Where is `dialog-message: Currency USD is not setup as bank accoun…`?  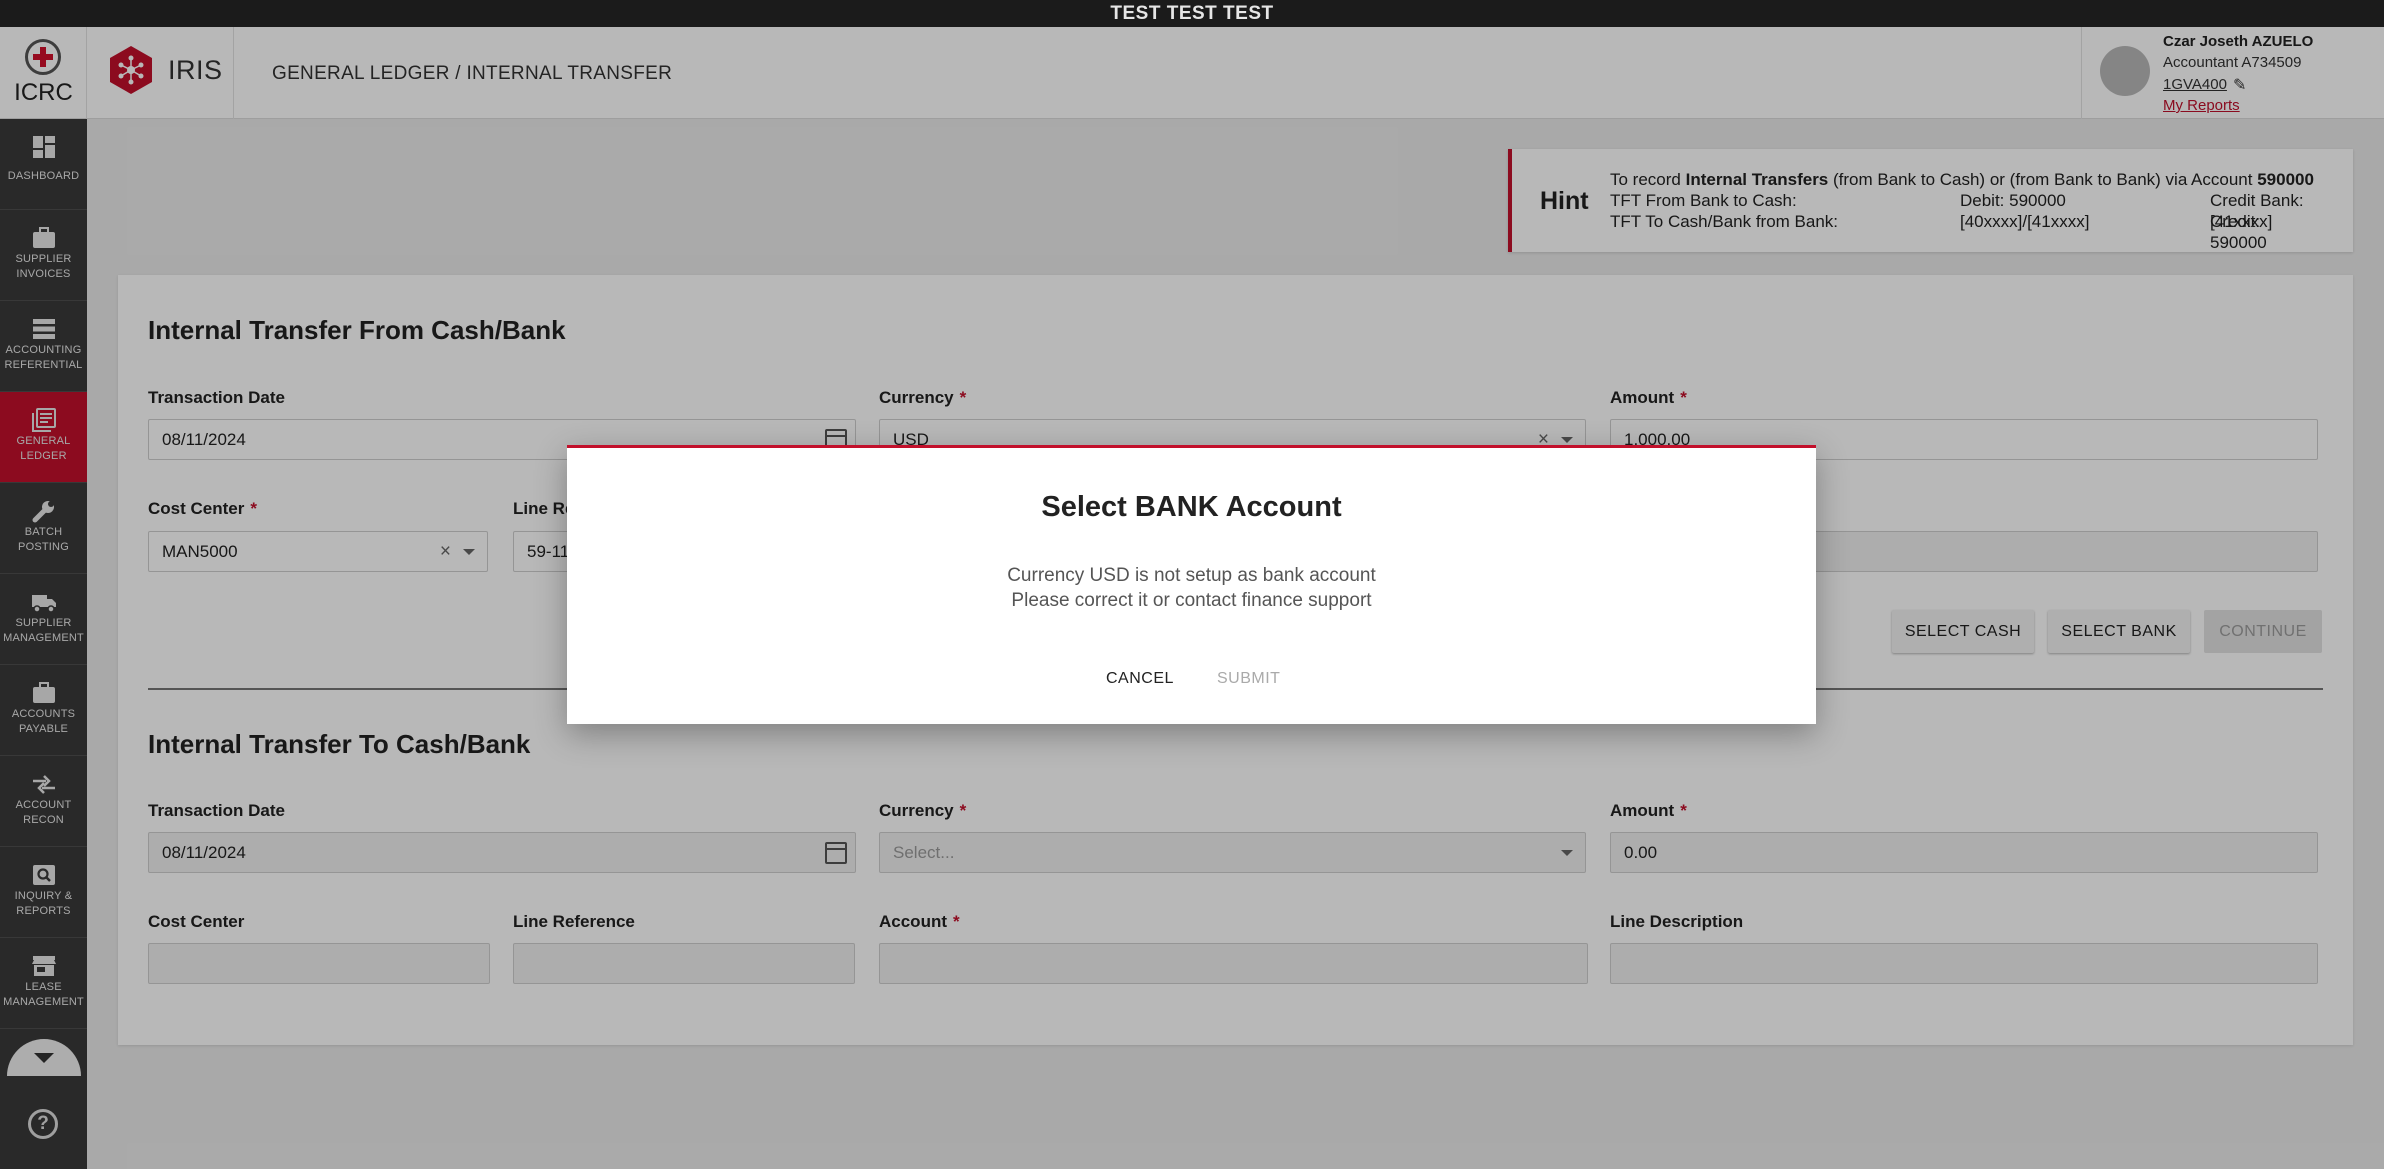
dialog-message: Currency USD is not setup as bank accoun… is located at coordinates (1191, 588).